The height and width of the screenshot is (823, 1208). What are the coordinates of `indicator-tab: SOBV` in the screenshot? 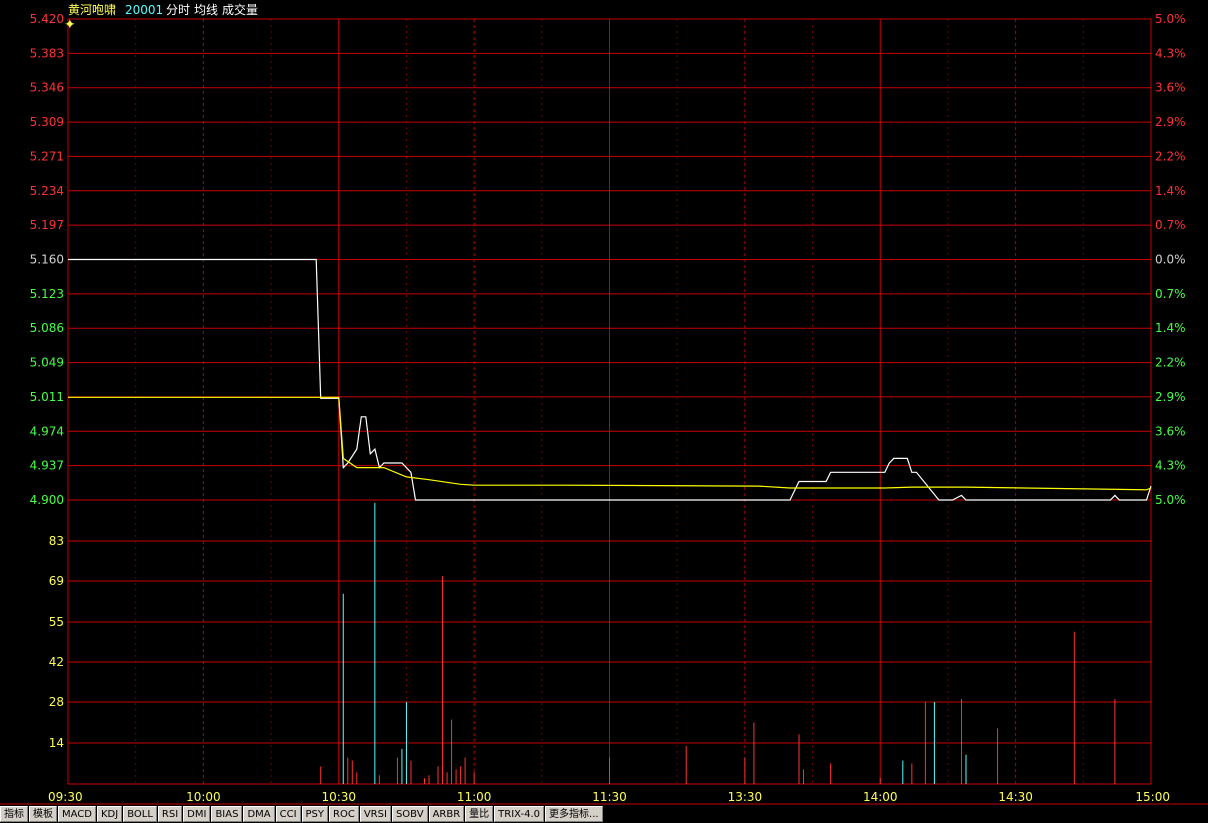 It's located at (409, 814).